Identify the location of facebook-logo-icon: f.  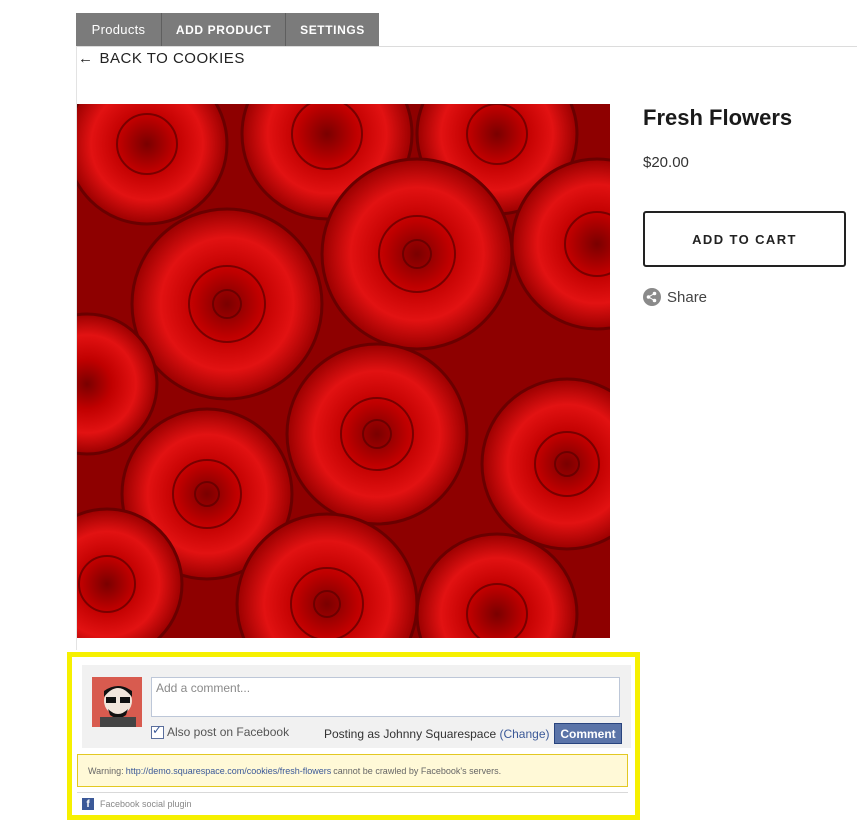
(88, 804).